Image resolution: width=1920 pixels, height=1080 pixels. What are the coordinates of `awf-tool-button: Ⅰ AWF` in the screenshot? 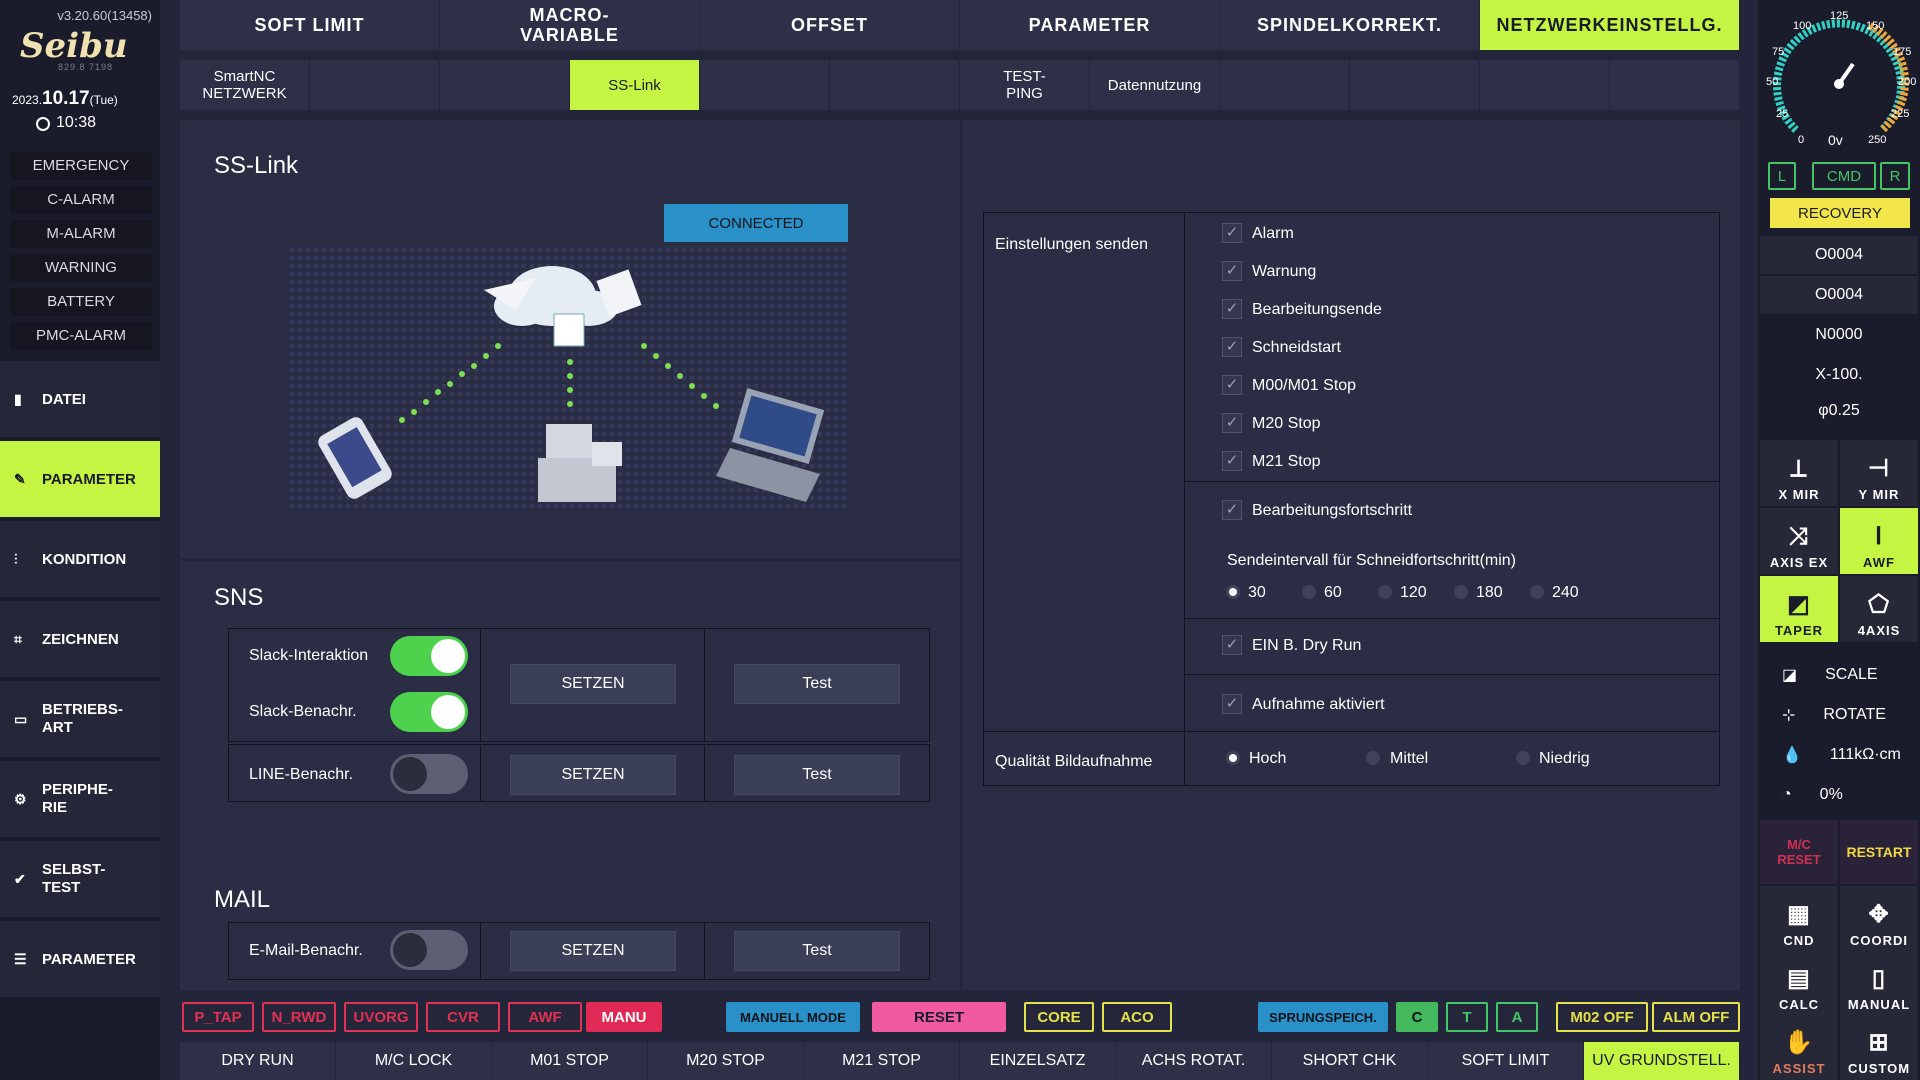 It's located at (1879, 541).